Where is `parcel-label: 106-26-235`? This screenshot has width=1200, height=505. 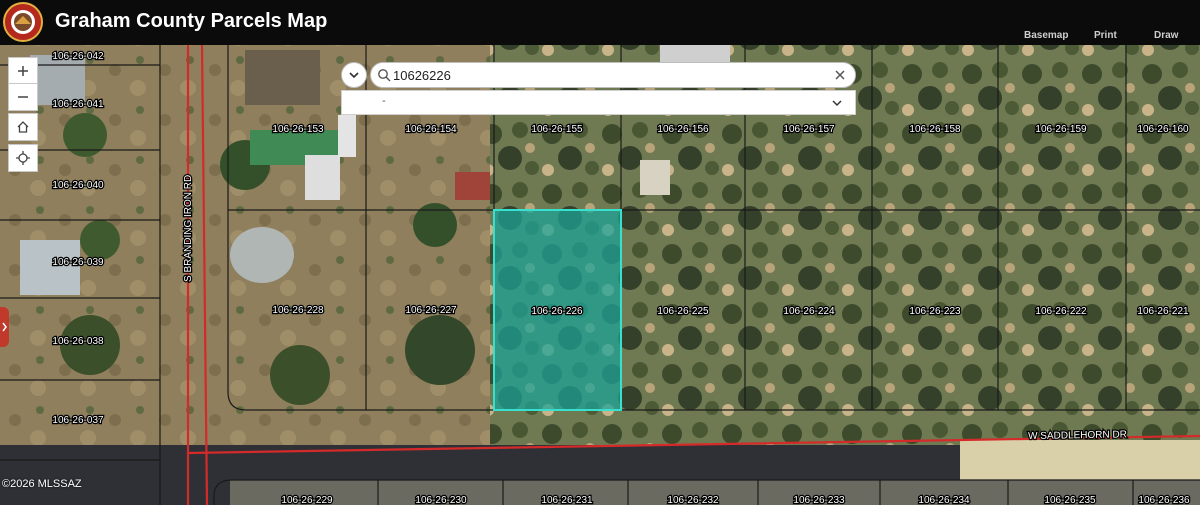
parcel-label: 106-26-235 is located at coordinates (1070, 500).